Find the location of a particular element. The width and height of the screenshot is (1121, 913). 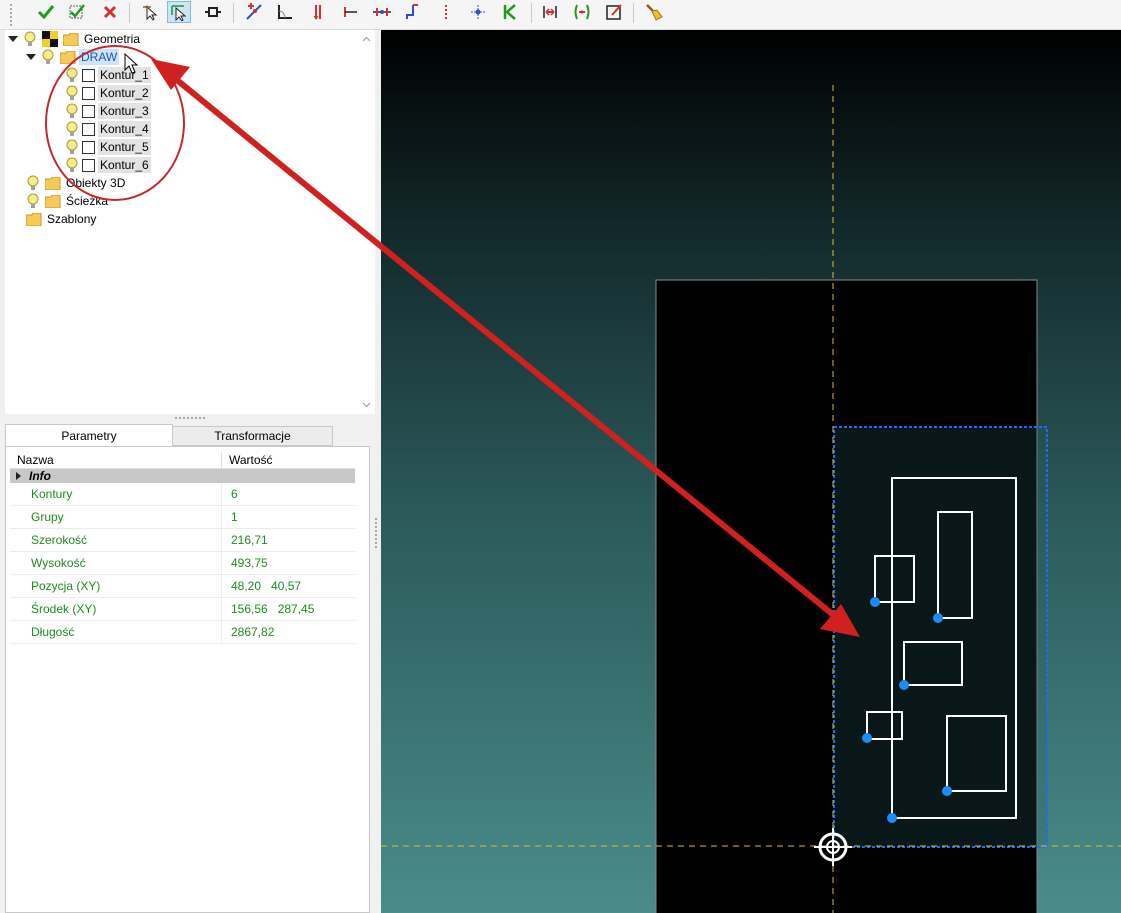

tree-node-geometria: Geometria is located at coordinates (75, 39).